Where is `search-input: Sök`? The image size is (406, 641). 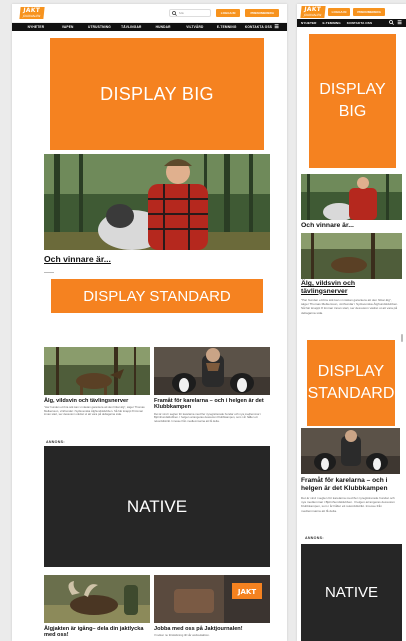 search-input: Sök is located at coordinates (189, 13).